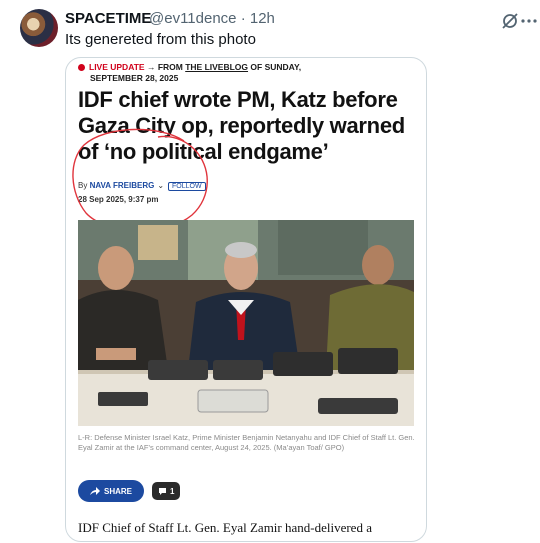  Describe the element at coordinates (216, 67) in the screenshot. I see `liveblog-link: THE LIVEBLOG` at that location.